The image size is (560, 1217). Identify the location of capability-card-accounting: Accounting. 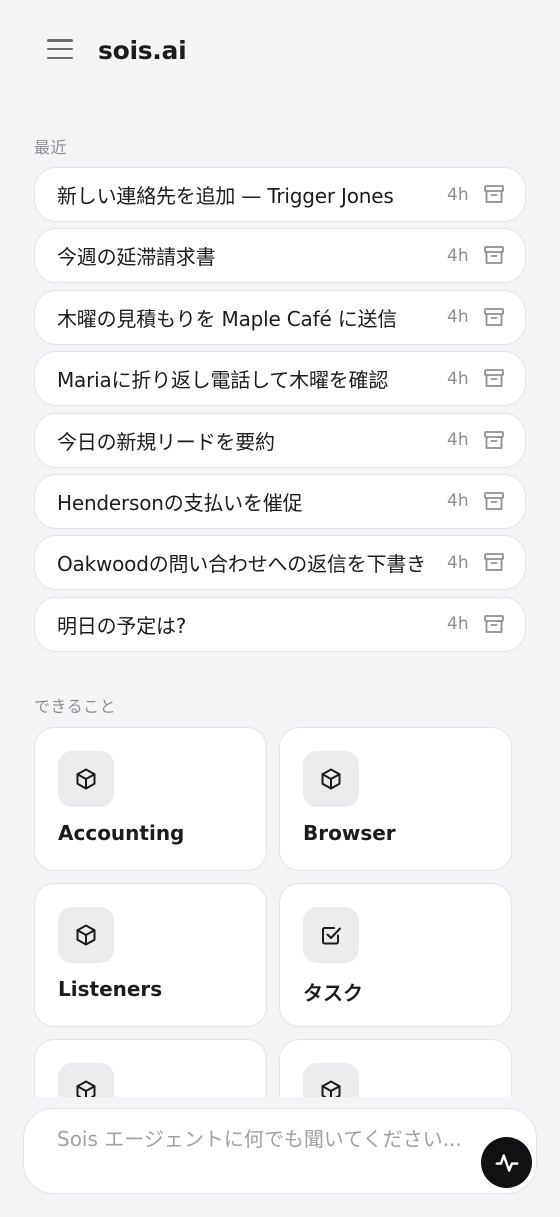
(150, 799).